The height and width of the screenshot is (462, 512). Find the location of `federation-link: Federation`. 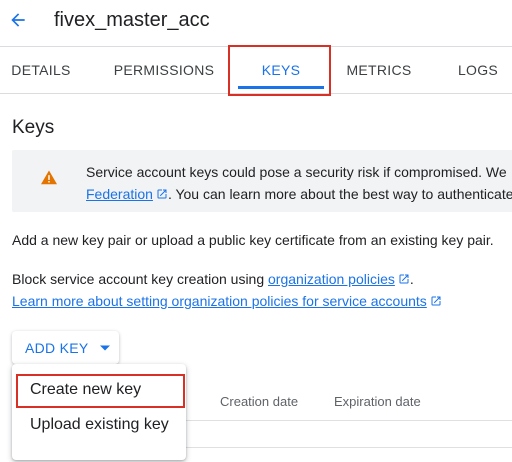

federation-link: Federation is located at coordinates (119, 194).